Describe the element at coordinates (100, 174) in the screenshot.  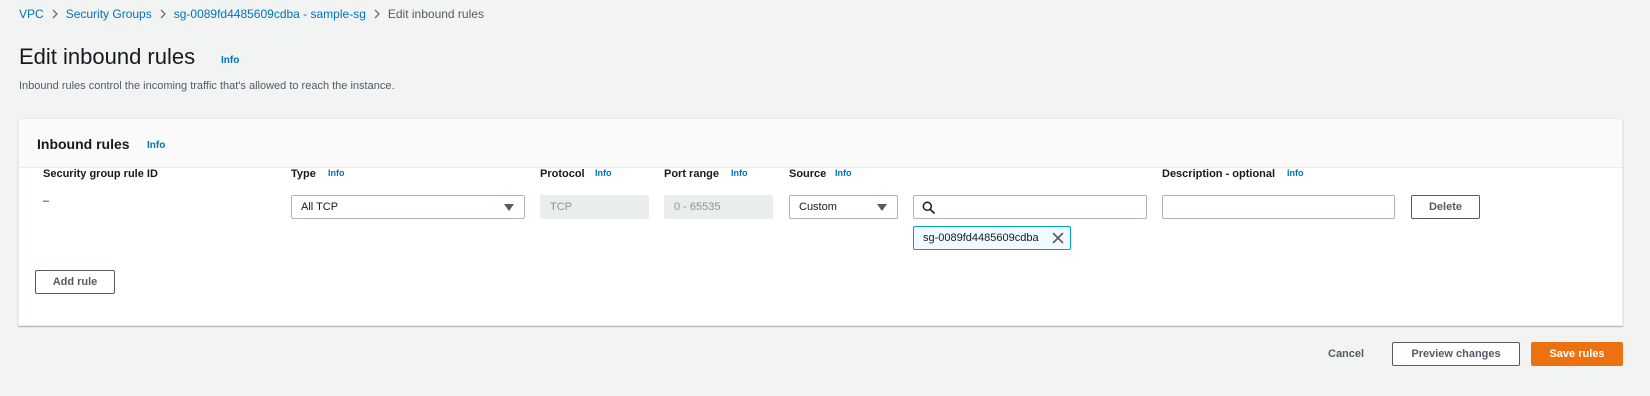
I see `col-rule-id: Security group rule ID` at that location.